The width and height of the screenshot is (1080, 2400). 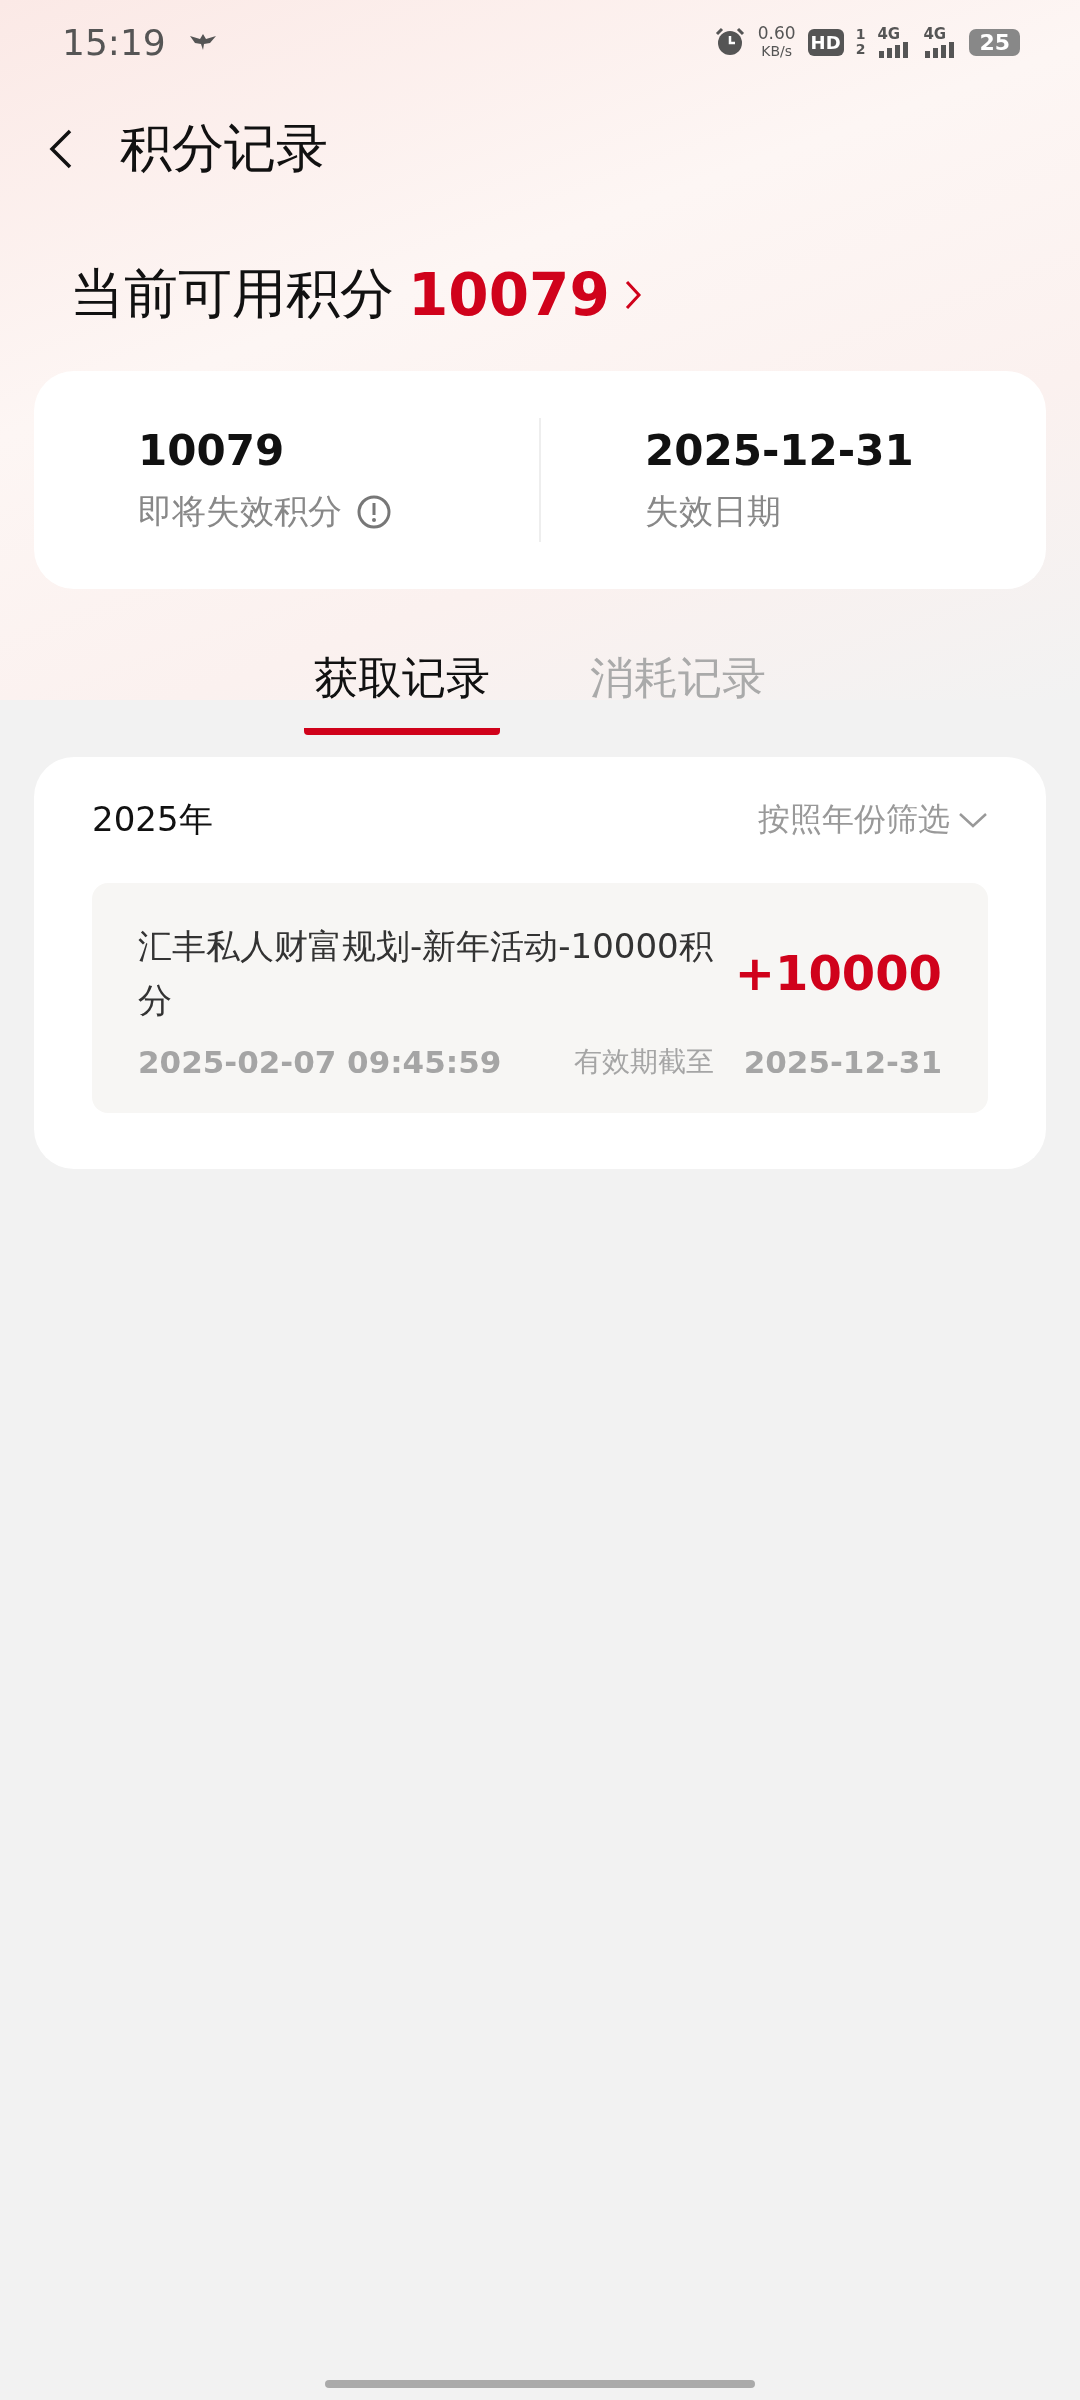 What do you see at coordinates (777, 51) in the screenshot?
I see `net-speed-unit: KB/s` at bounding box center [777, 51].